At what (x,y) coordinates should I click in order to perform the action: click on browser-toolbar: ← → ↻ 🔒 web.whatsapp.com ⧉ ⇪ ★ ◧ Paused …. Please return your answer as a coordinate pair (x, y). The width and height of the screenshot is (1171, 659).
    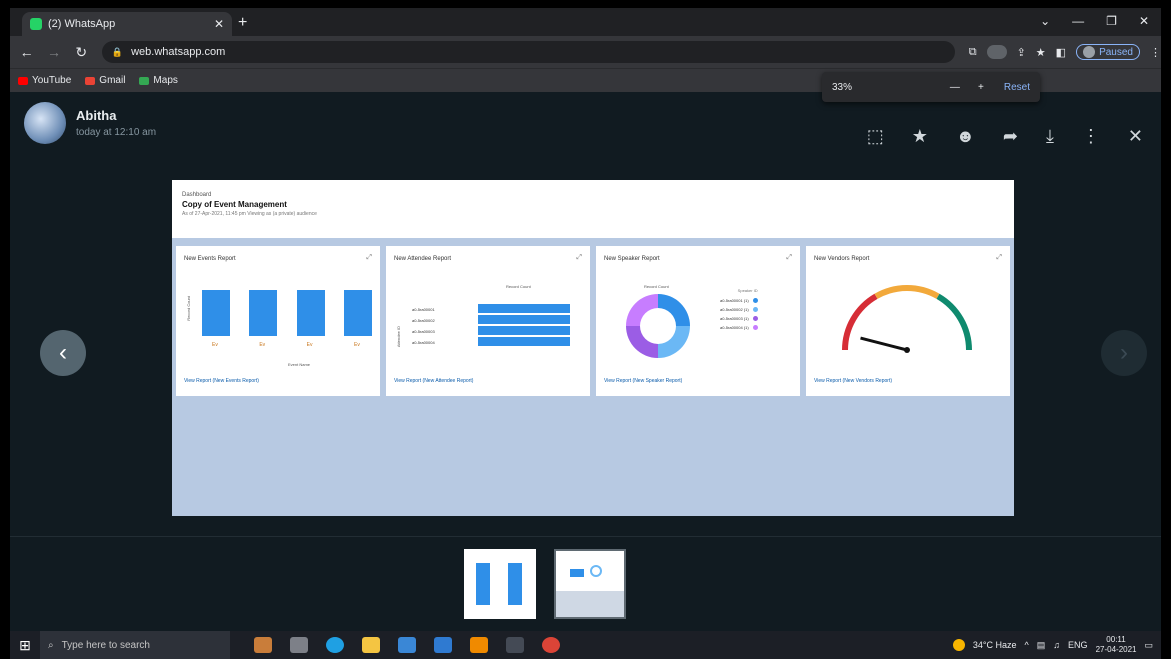
    Looking at the image, I should click on (585, 52).